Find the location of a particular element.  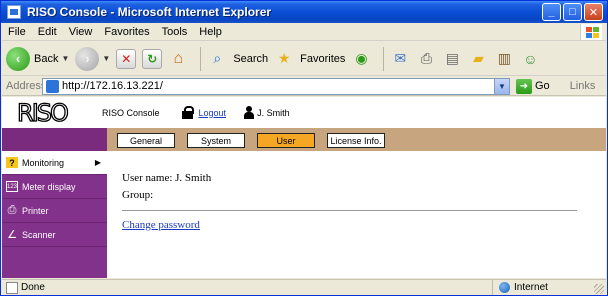

tab-strip-left is located at coordinates (54, 139).